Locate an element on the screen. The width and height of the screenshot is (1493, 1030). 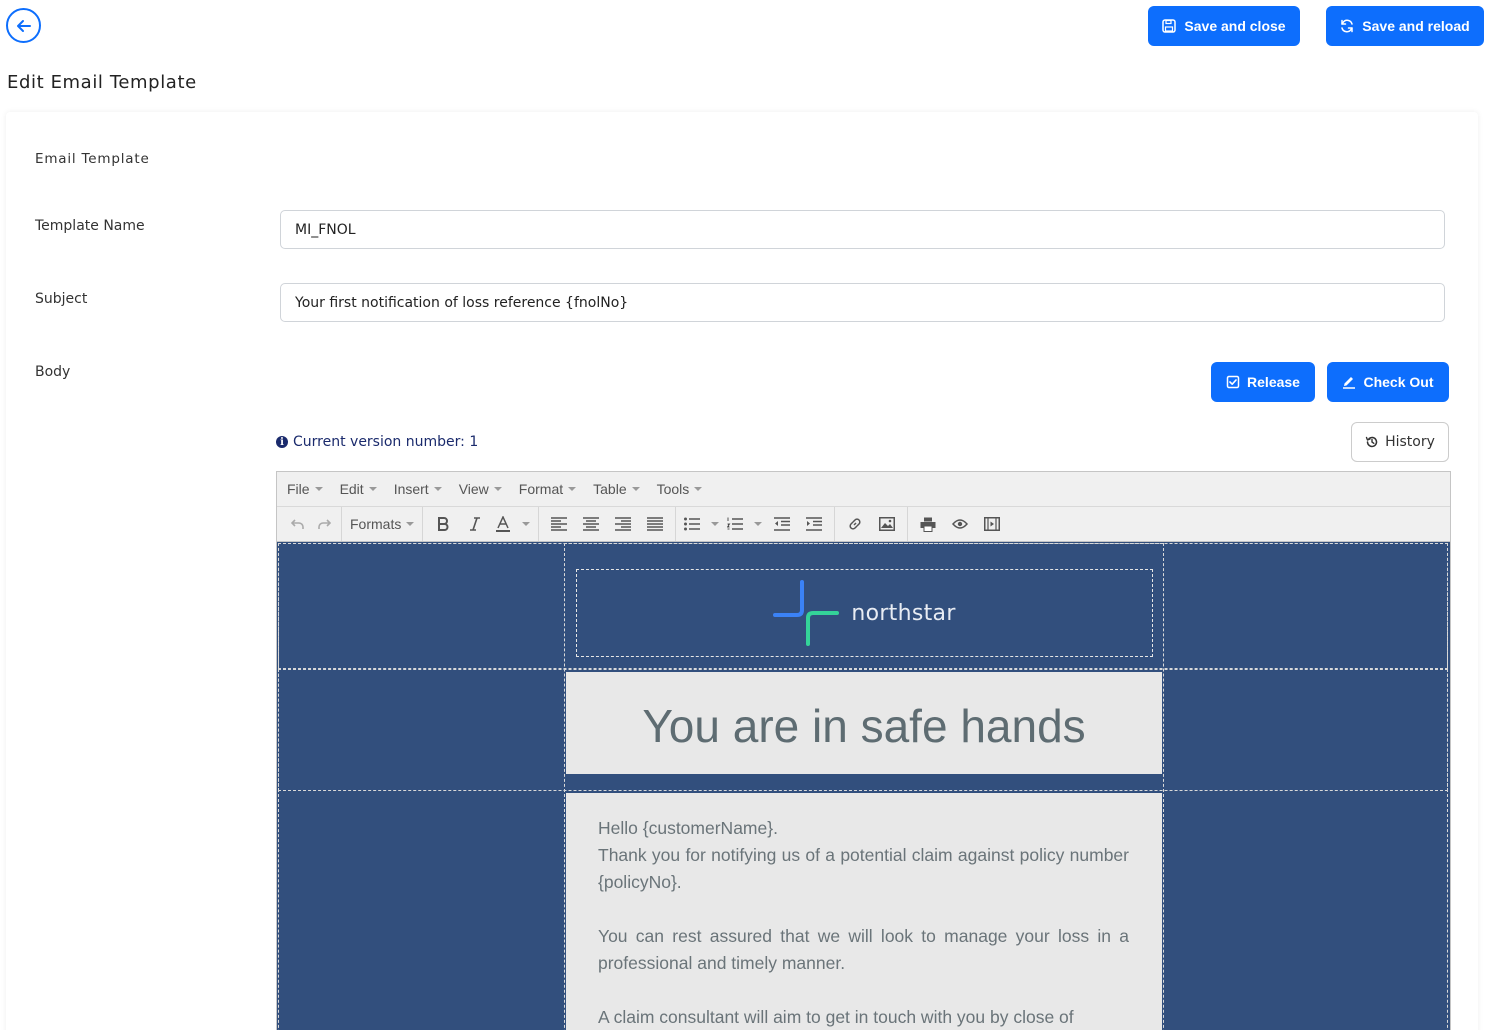
save-and-reload-label: Save and reload is located at coordinates (1416, 26).